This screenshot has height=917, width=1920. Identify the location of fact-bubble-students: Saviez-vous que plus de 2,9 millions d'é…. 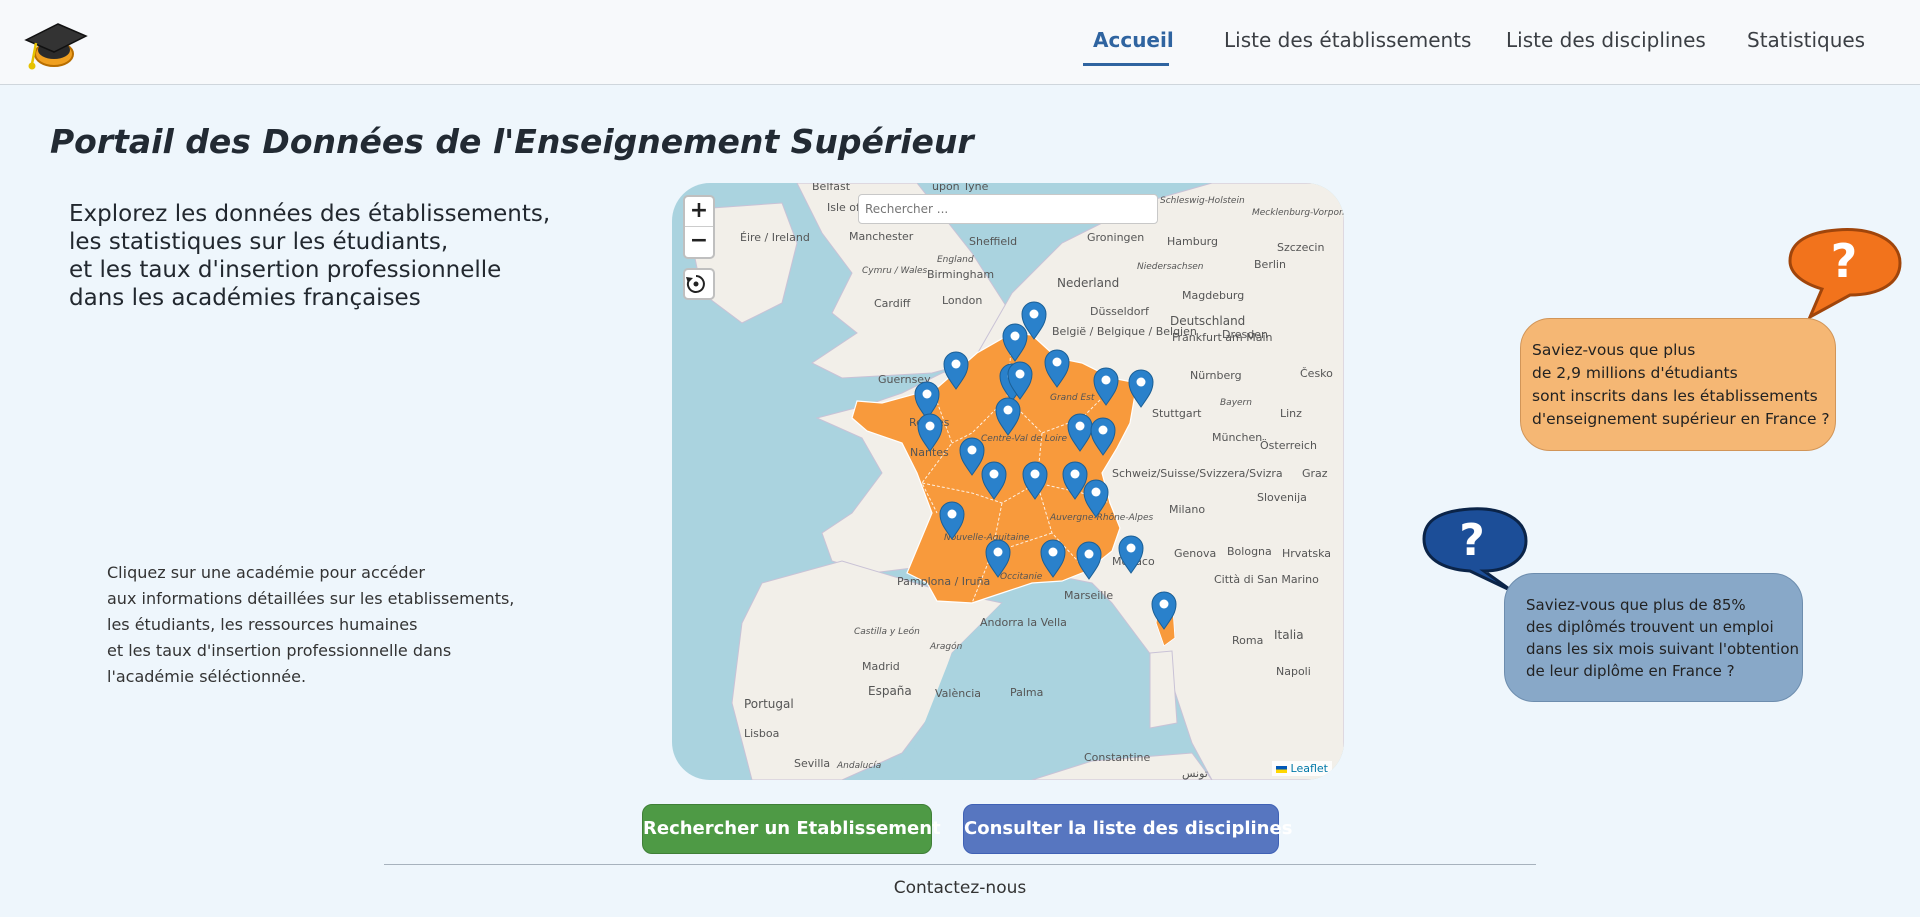
(1678, 384).